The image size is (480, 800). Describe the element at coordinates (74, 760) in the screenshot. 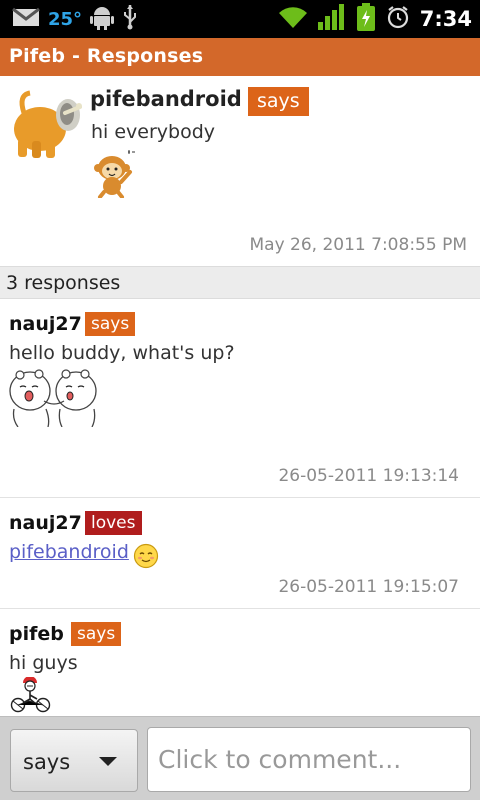

I see `verb-dropdown: says` at that location.